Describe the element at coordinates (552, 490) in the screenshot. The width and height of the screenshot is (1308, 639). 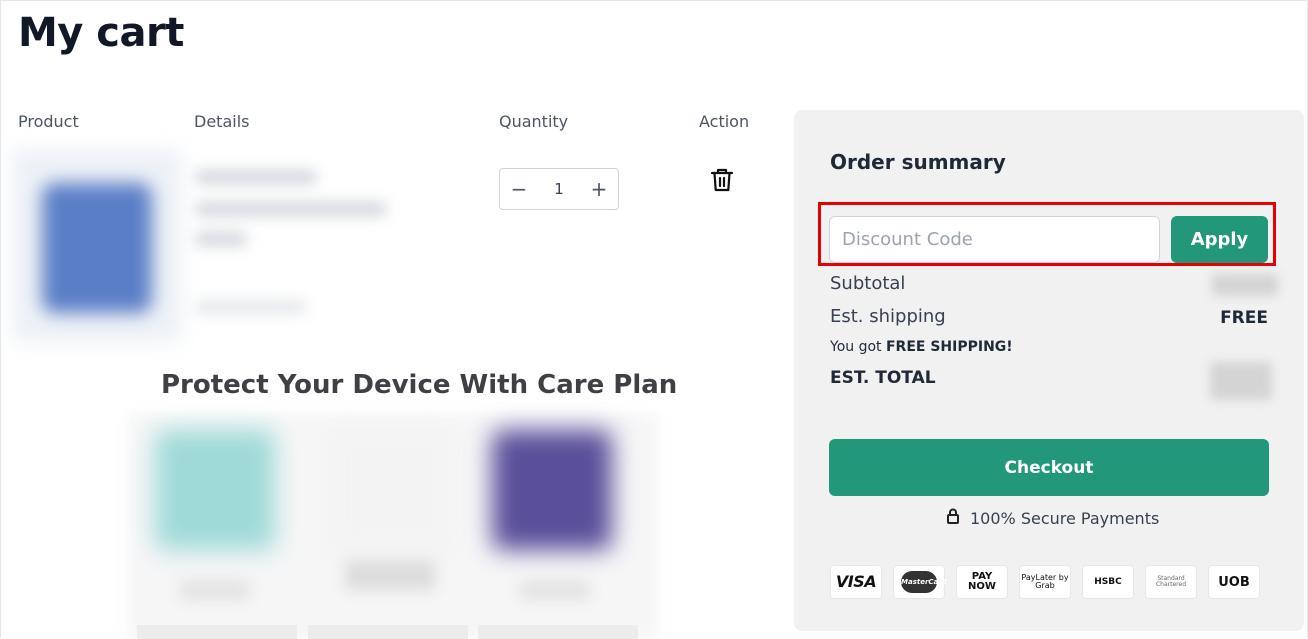
I see `care-plan-card-3-image` at that location.